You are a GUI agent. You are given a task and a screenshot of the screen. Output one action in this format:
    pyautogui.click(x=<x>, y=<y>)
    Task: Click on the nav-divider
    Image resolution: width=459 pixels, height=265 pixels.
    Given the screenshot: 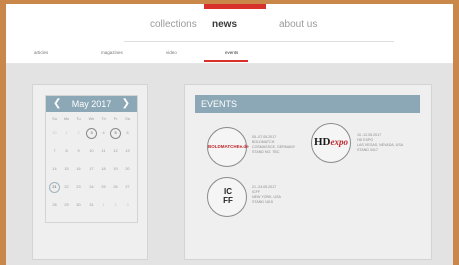 What is the action you would take?
    pyautogui.click(x=259, y=41)
    